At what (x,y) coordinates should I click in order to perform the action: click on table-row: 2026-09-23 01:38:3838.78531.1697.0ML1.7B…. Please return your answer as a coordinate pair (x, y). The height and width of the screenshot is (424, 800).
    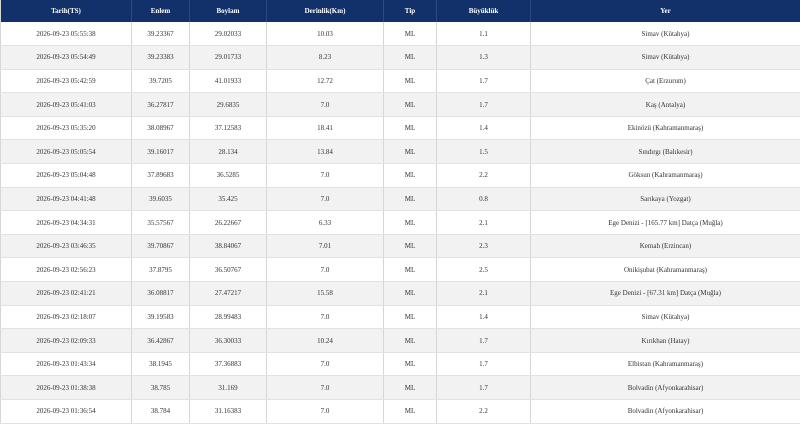
    Looking at the image, I should click on (400, 388).